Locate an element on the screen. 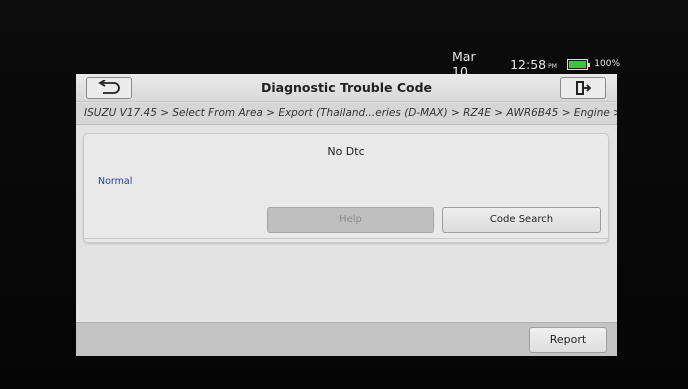  battery-fill is located at coordinates (577, 64).